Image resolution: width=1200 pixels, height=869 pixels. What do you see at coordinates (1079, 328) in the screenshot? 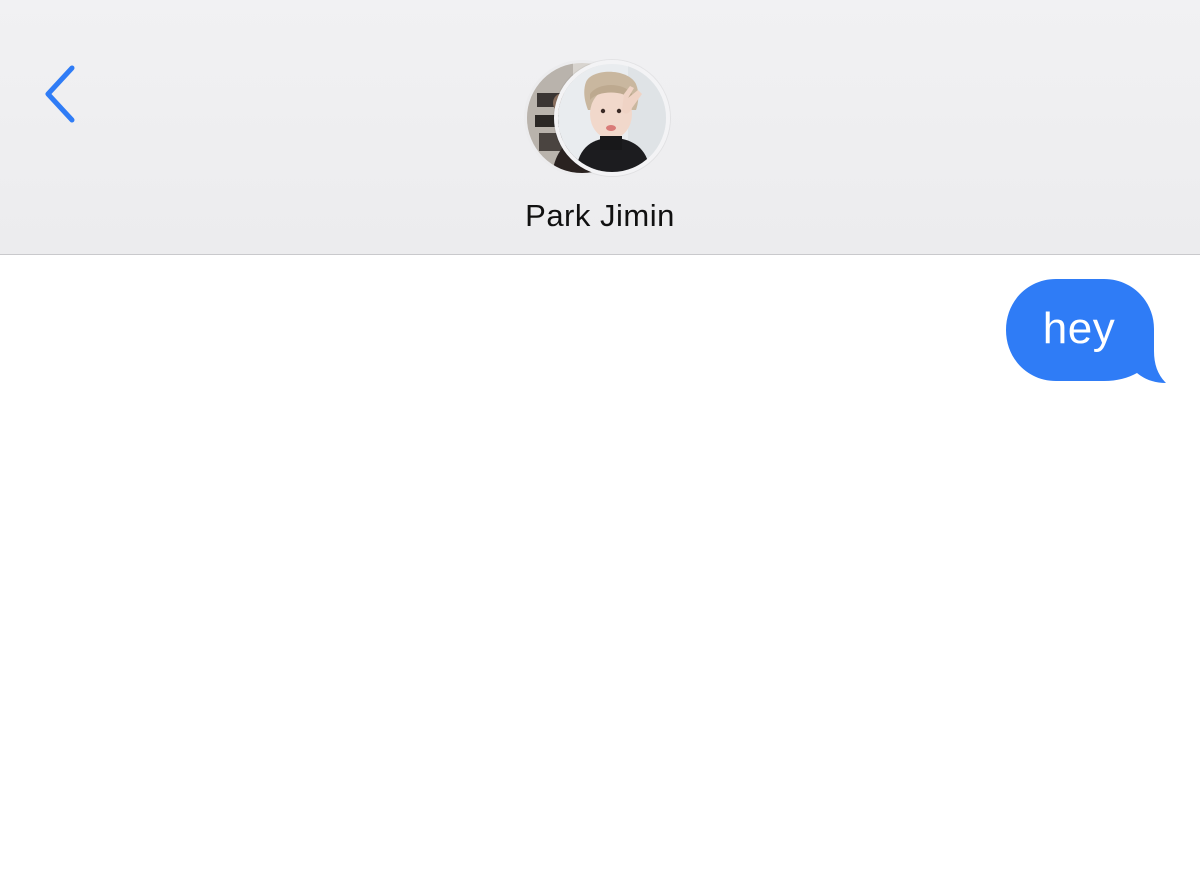
I see `message-text: hey` at bounding box center [1079, 328].